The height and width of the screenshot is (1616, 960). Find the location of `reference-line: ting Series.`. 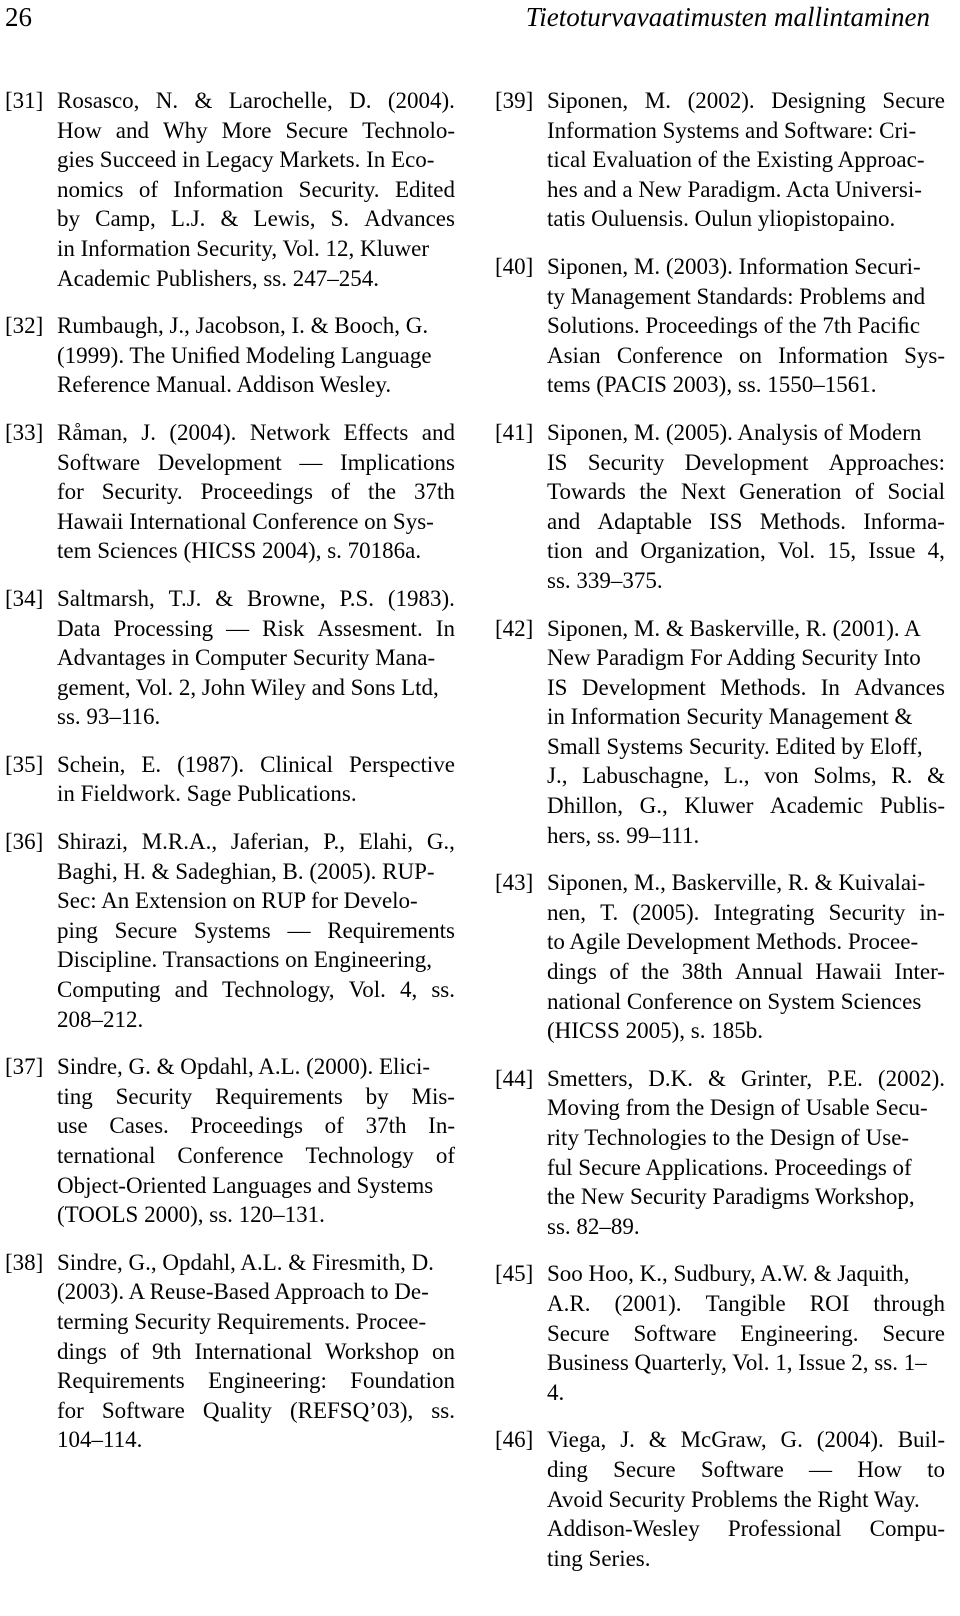

reference-line: ting Series. is located at coordinates (599, 1558).